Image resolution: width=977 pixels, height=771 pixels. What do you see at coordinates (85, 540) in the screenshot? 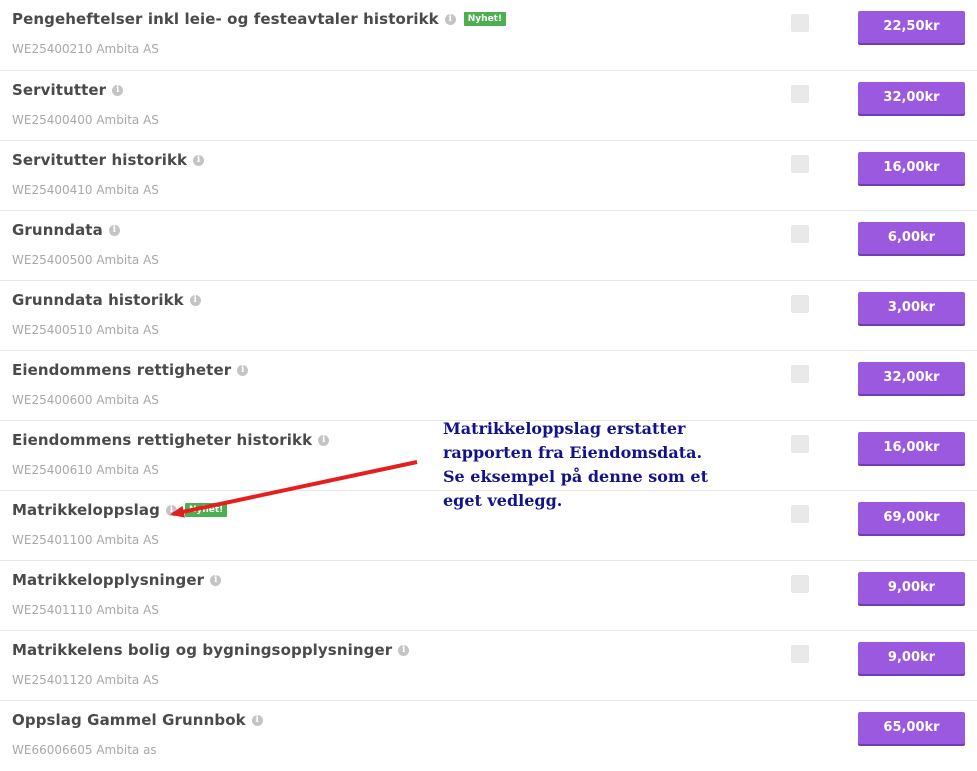
I see `product-code: WE25401100 Ambita AS` at bounding box center [85, 540].